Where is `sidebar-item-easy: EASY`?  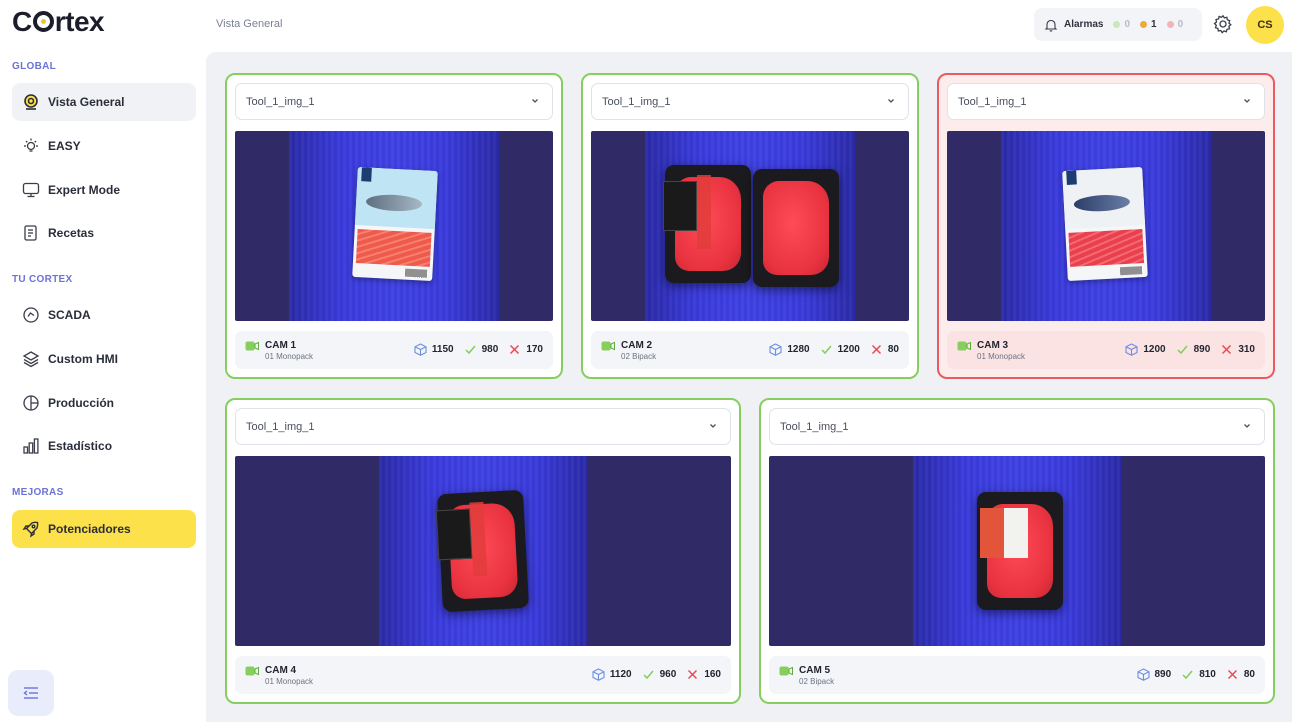 sidebar-item-easy: EASY is located at coordinates (104, 146).